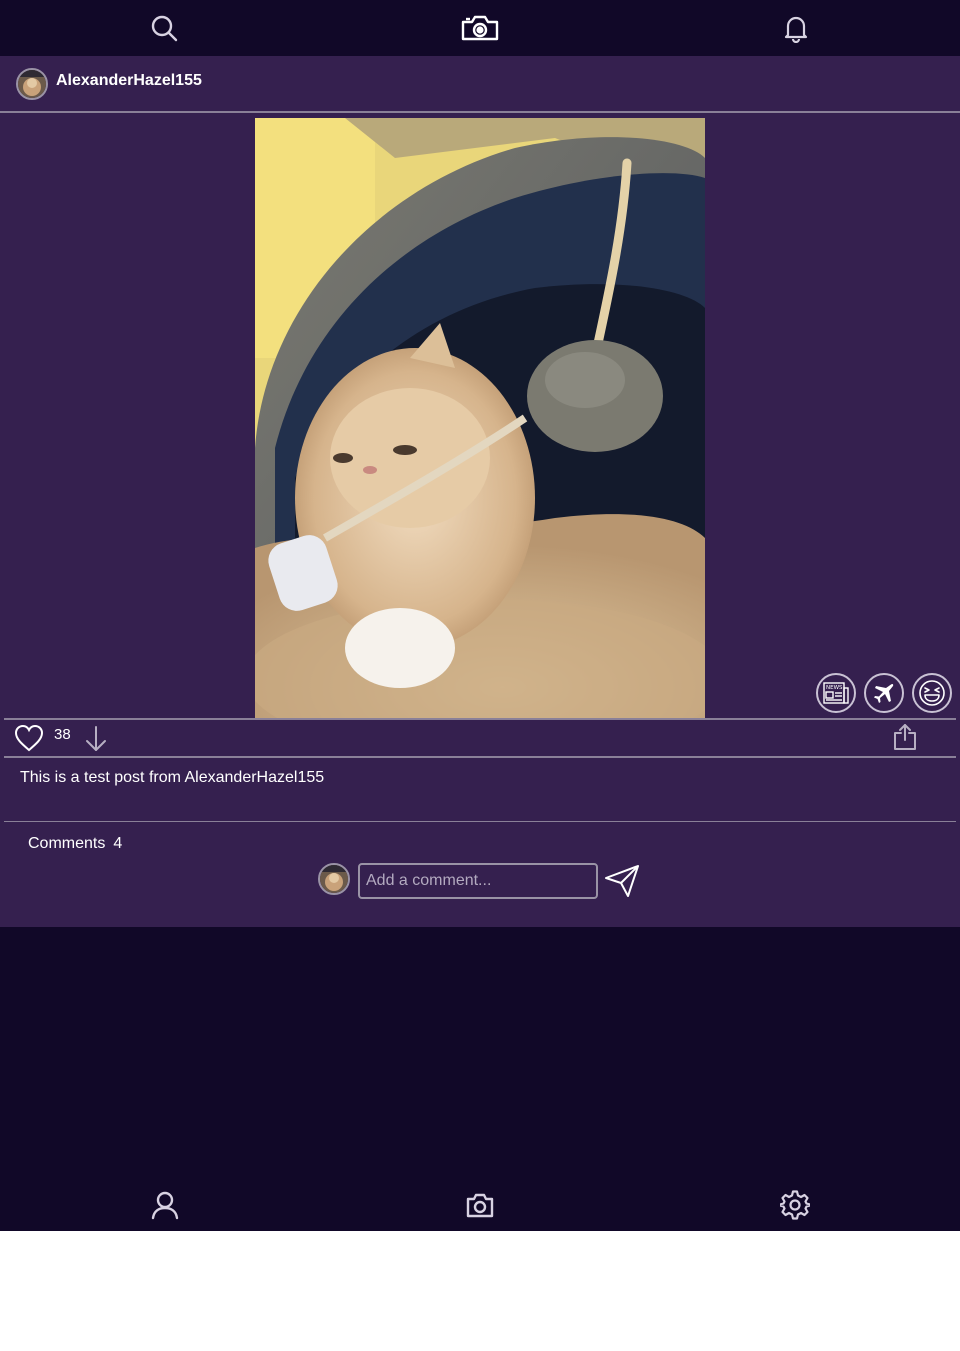 Image resolution: width=960 pixels, height=1351 pixels. What do you see at coordinates (118, 843) in the screenshot?
I see `comments-count: 4` at bounding box center [118, 843].